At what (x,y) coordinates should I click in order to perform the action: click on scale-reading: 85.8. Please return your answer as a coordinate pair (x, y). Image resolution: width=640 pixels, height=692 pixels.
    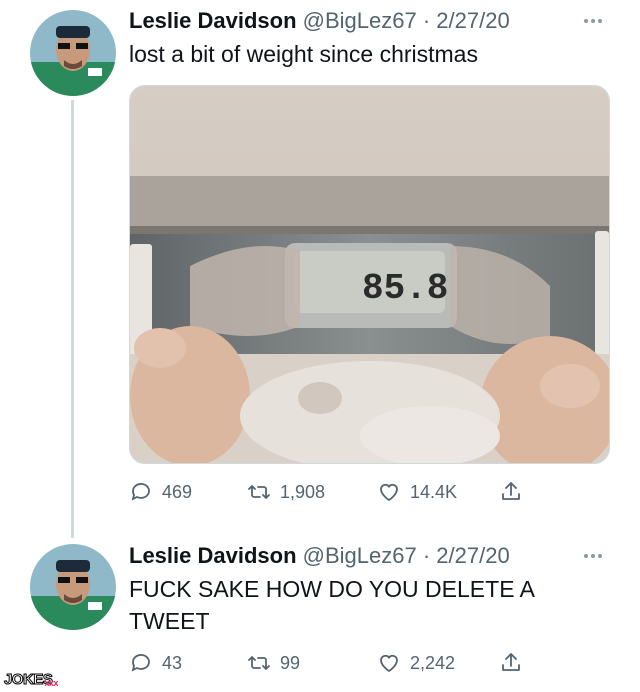
    Looking at the image, I should click on (405, 288).